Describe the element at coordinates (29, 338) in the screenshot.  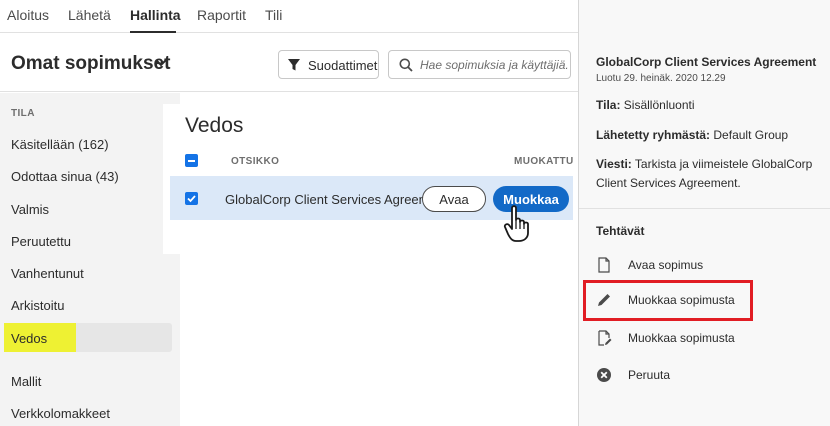
I see `sidebar-item-vedos: Vedos` at that location.